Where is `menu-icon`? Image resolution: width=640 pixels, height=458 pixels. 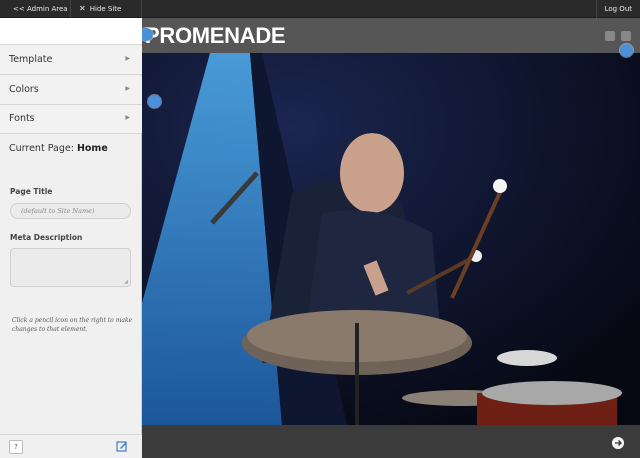 menu-icon is located at coordinates (610, 36).